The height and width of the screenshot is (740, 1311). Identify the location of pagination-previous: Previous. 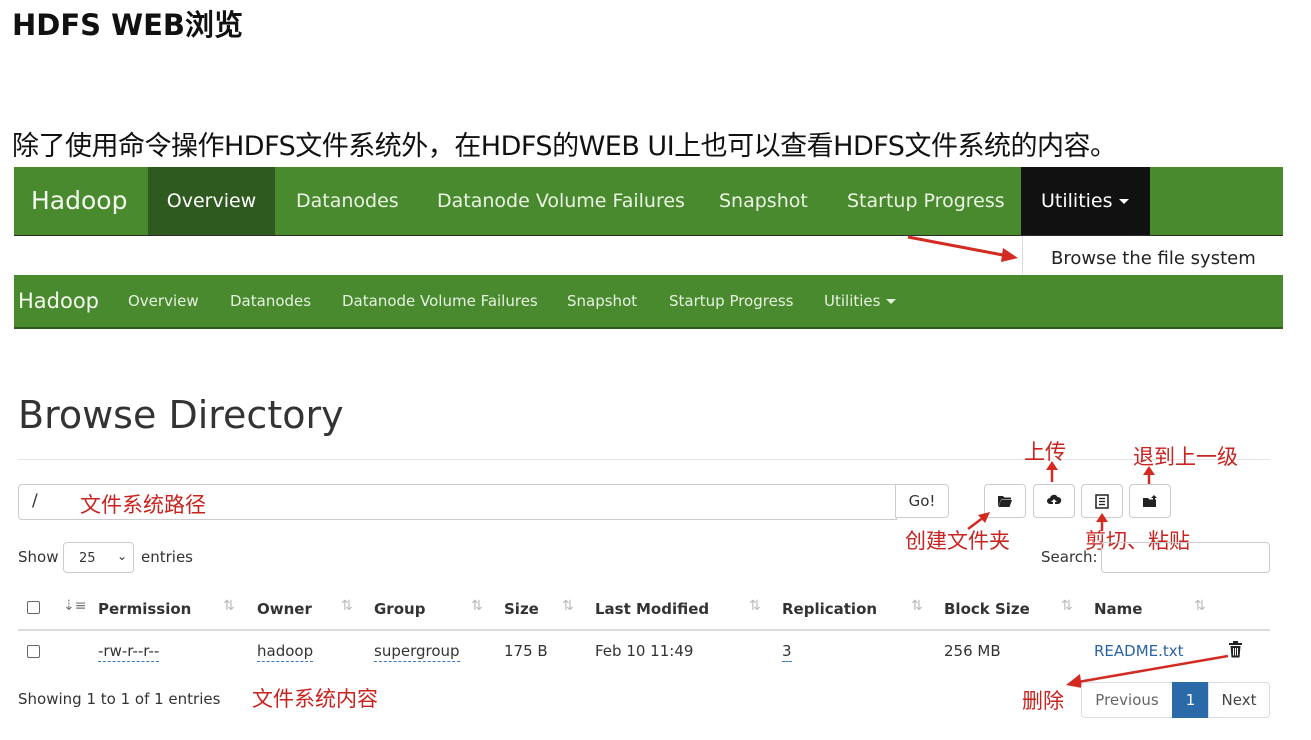
(1127, 700).